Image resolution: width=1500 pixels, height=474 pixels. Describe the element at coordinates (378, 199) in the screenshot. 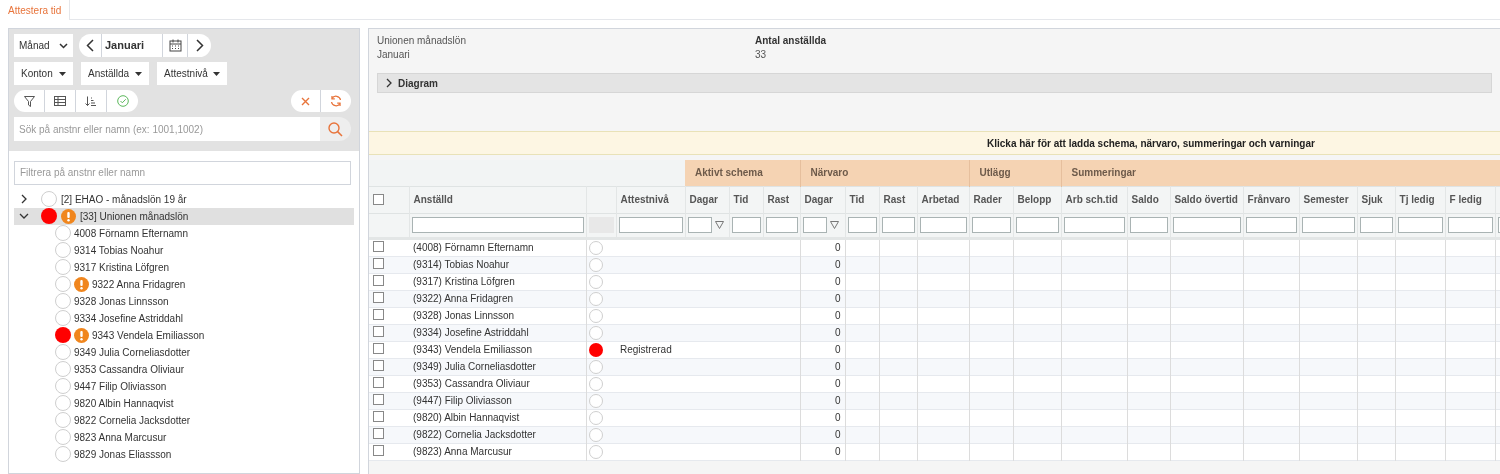

I see `select-all-checkbox` at that location.